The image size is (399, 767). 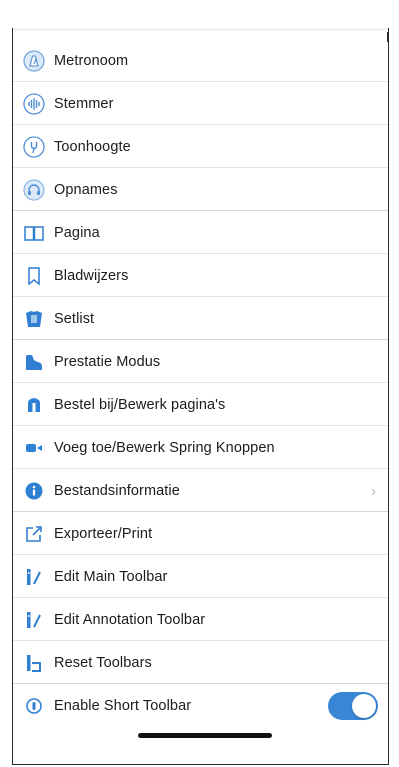 What do you see at coordinates (34, 362) in the screenshot?
I see `piano-icon` at bounding box center [34, 362].